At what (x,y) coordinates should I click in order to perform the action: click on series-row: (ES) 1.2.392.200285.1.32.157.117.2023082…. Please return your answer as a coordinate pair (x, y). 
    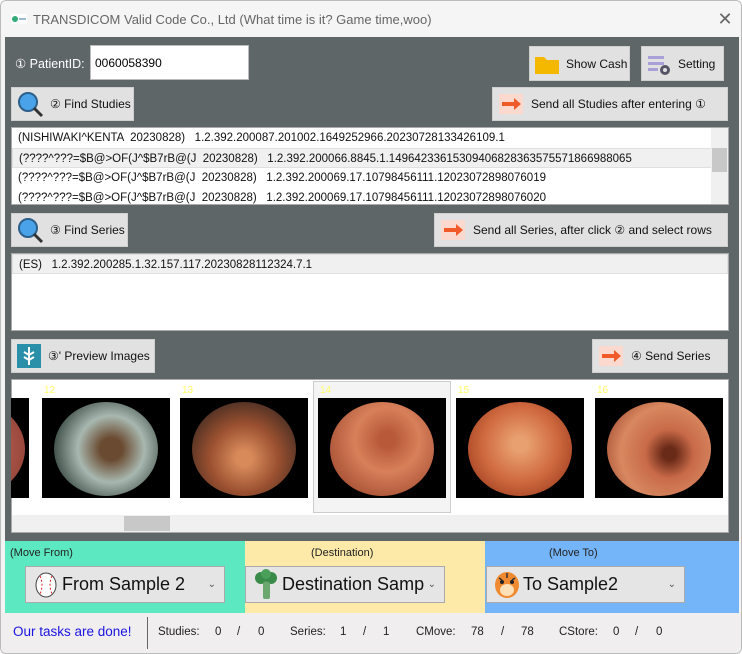
    Looking at the image, I should click on (370, 264).